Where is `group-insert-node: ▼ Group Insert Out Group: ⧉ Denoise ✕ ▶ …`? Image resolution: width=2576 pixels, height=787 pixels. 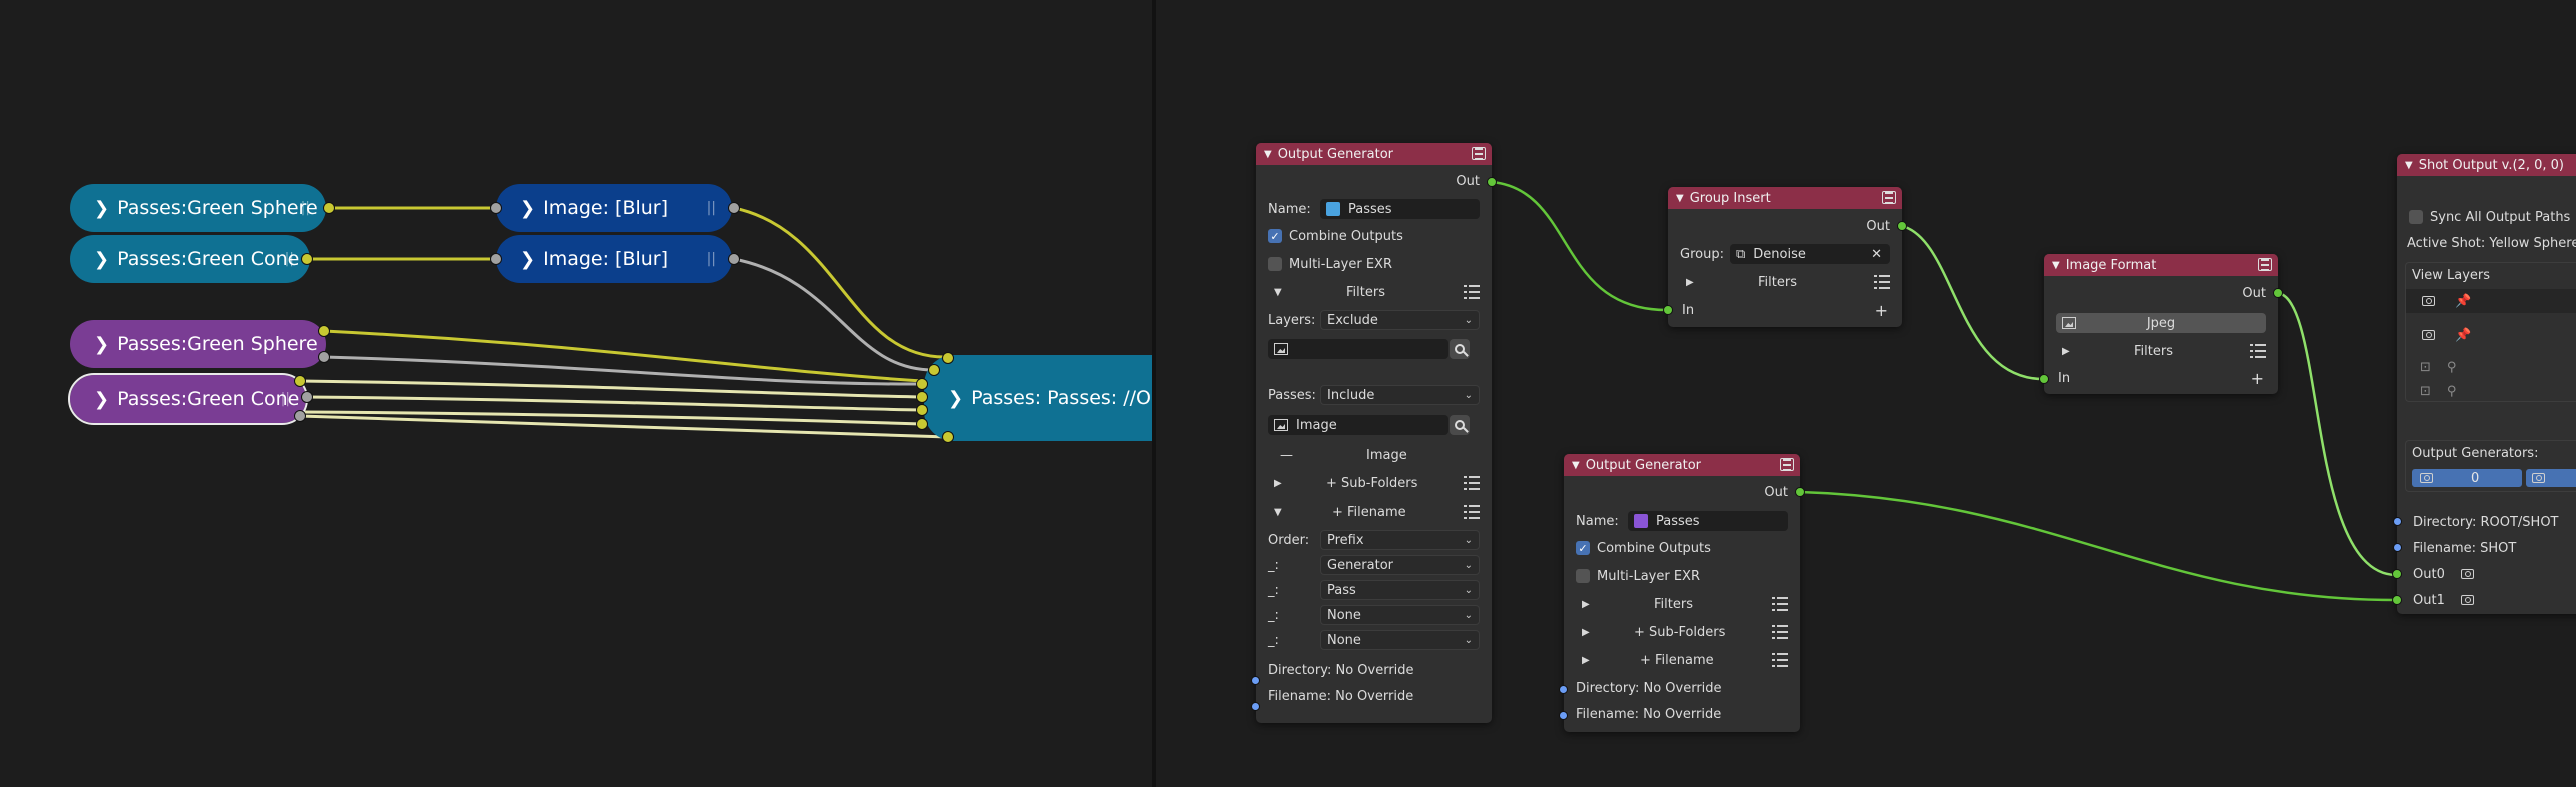
group-insert-node: ▼ Group Insert Out Group: ⧉ Denoise ✕ ▶ … is located at coordinates (1785, 257).